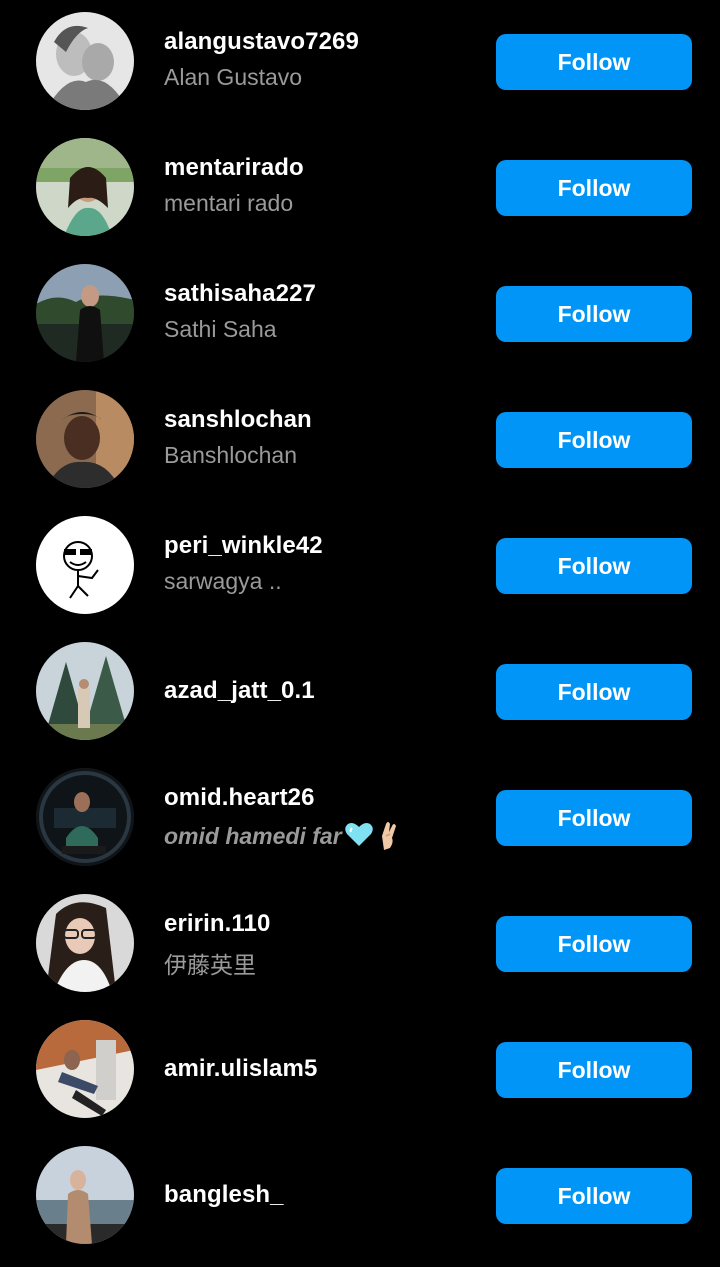 This screenshot has height=1267, width=720. I want to click on username: peri_winkle42, so click(243, 546).